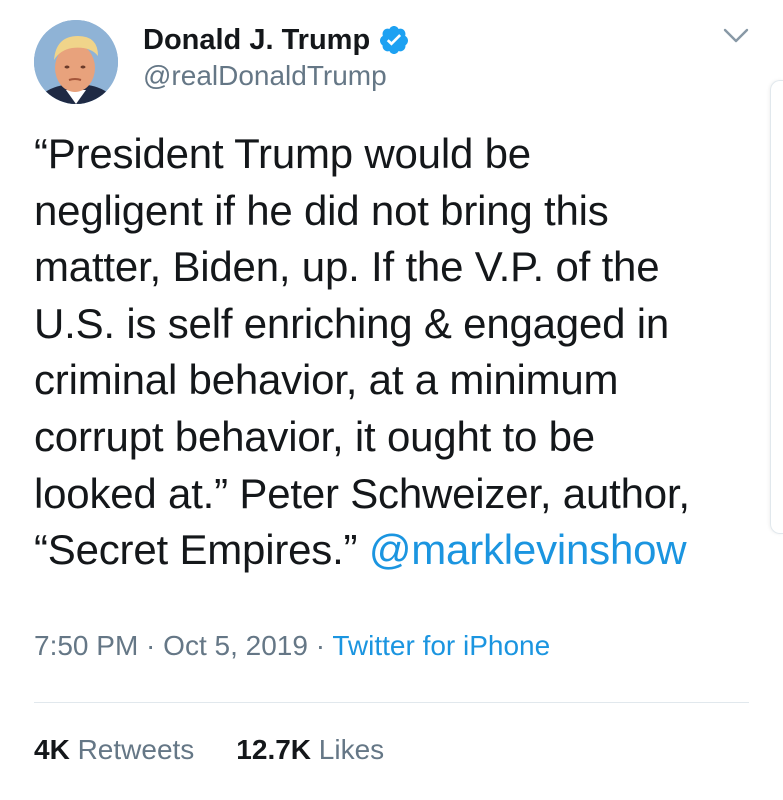  I want to click on tweet-line: corrupt behavior, it ought to be, so click(314, 436).